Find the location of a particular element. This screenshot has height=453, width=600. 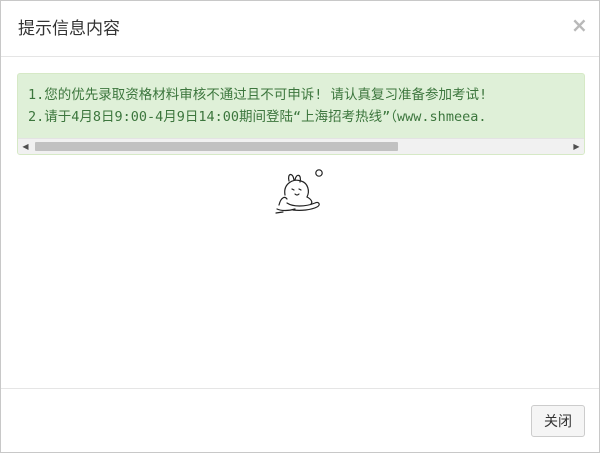

horizontal-scrollbar: ◀ ▶ is located at coordinates (301, 146).